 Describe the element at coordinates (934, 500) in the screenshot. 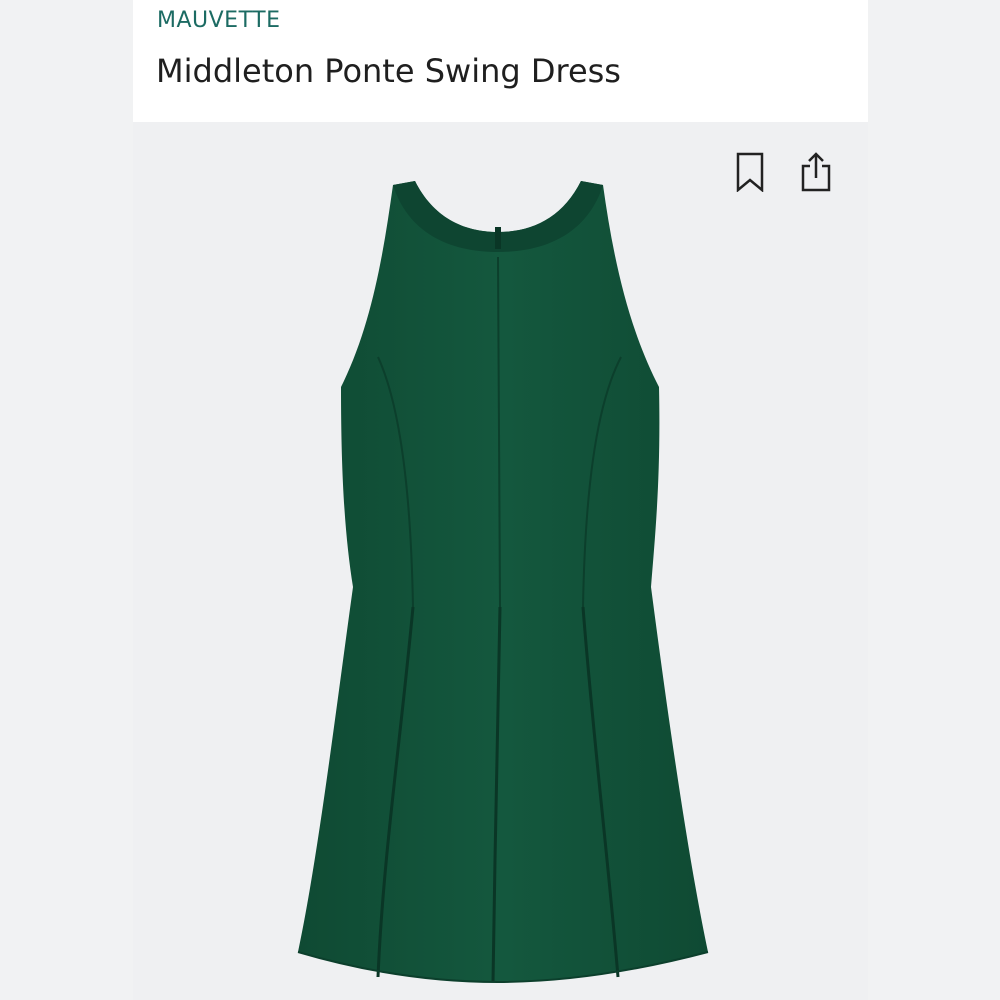

I see `right-margin` at that location.